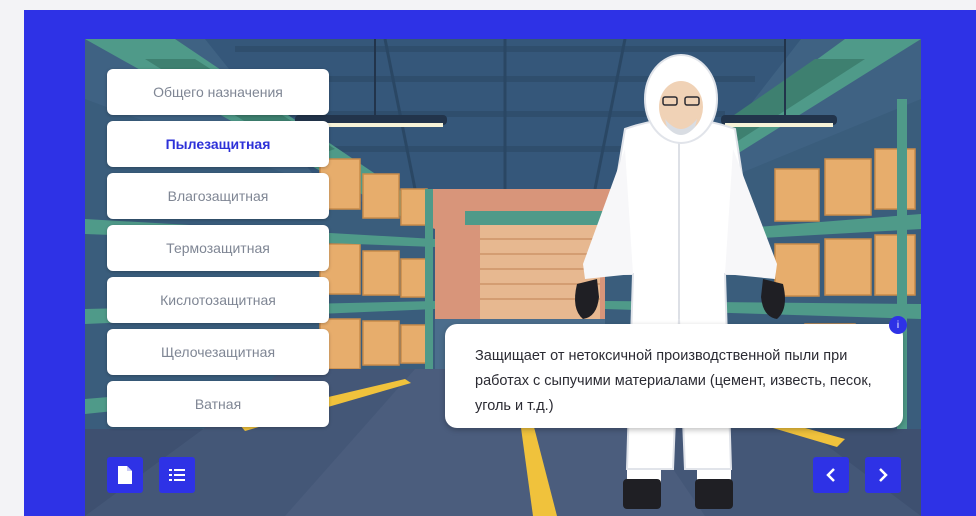 This screenshot has width=976, height=516. What do you see at coordinates (218, 144) in the screenshot?
I see `menu-item-dustproof: Пылезащитная` at bounding box center [218, 144].